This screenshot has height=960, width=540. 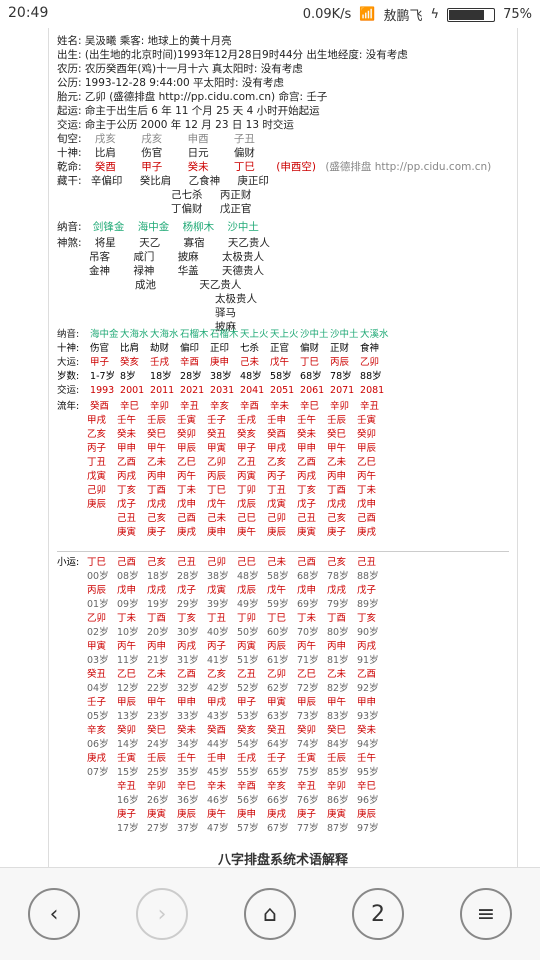 I want to click on xunkong-row: 旬空: 戌亥 戌亥 申酉 子丑, so click(x=156, y=139).